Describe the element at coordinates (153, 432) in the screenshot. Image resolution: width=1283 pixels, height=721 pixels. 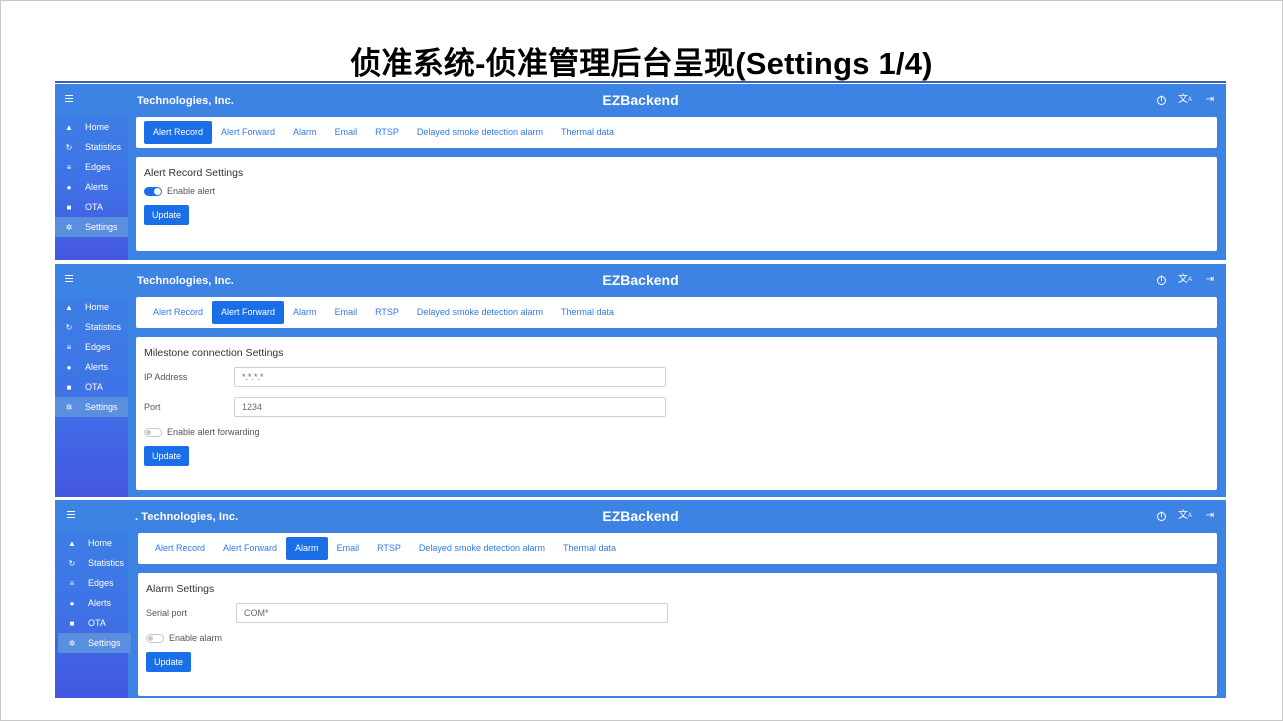
I see `enable-alert-forwarding-toggle` at that location.